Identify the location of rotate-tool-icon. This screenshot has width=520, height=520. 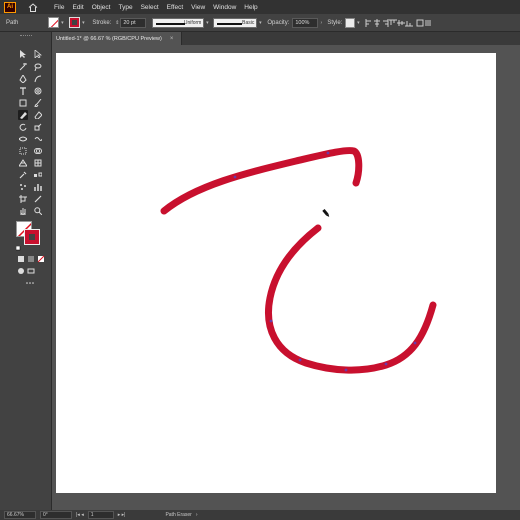
(23, 127).